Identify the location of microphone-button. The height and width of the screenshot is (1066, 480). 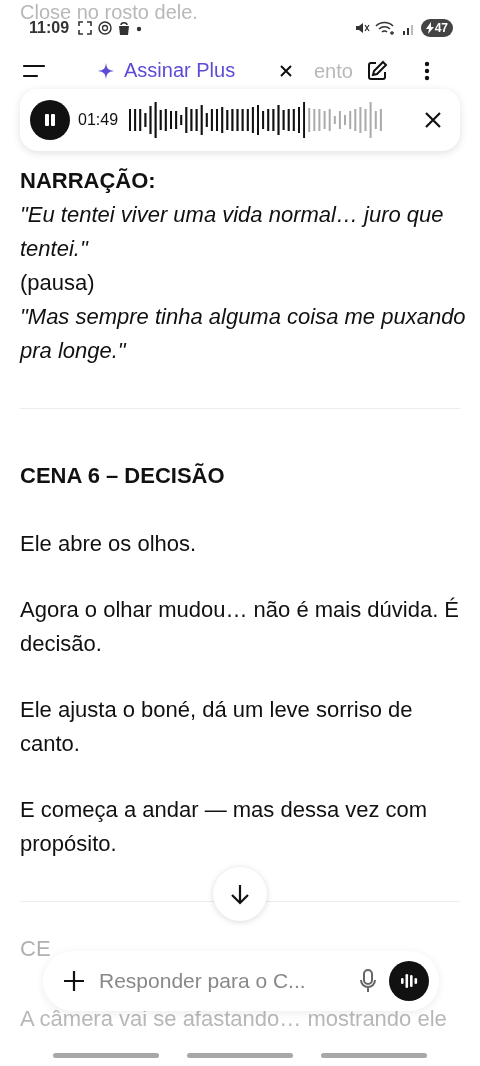
(368, 981).